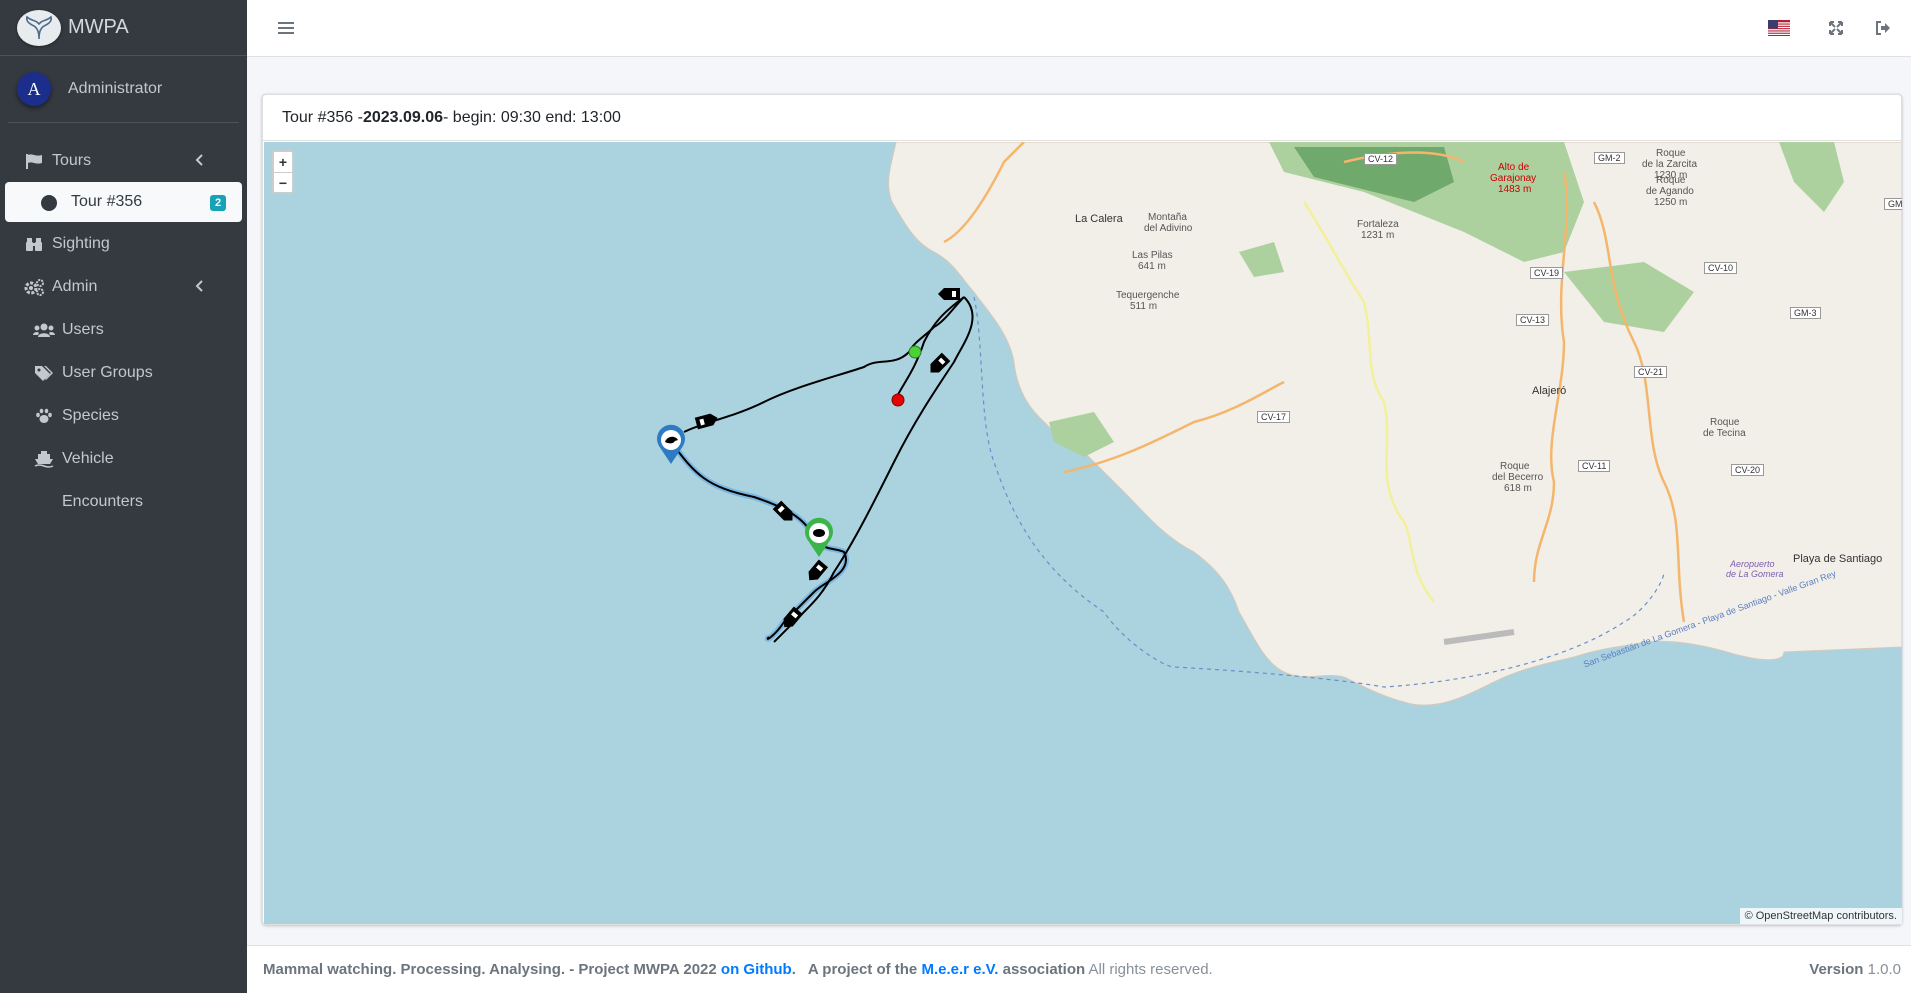 The height and width of the screenshot is (993, 1911). What do you see at coordinates (1670, 191) in the screenshot?
I see `map-label: de Agando` at bounding box center [1670, 191].